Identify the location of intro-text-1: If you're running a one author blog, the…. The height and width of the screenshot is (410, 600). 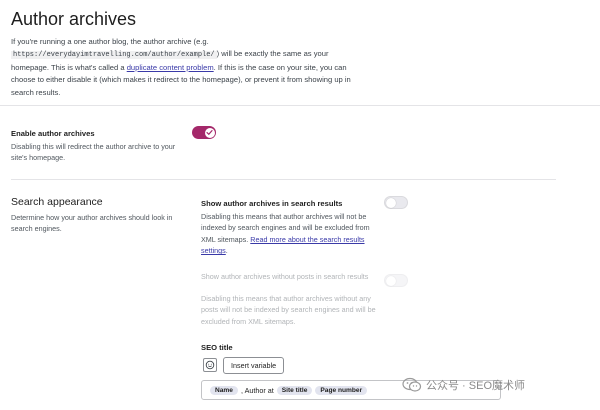
(110, 41).